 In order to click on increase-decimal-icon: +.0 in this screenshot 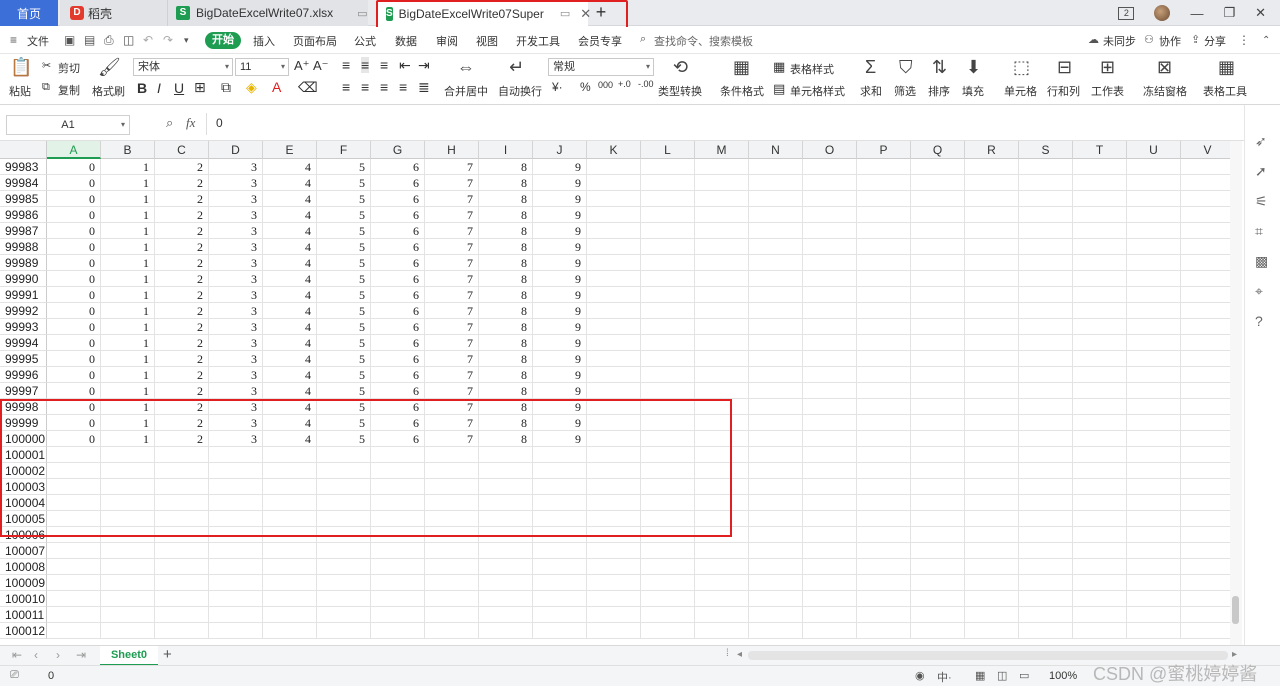, I will do `click(624, 84)`.